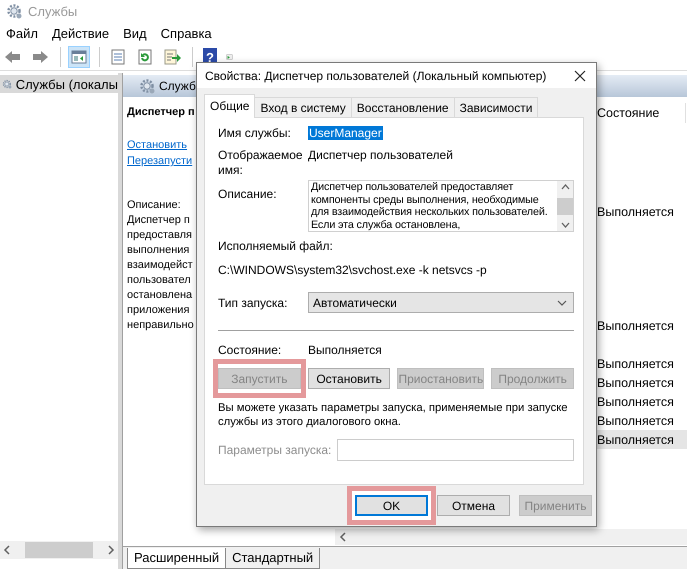 This screenshot has width=687, height=569. I want to click on description-line: остановлена, so click(159, 295).